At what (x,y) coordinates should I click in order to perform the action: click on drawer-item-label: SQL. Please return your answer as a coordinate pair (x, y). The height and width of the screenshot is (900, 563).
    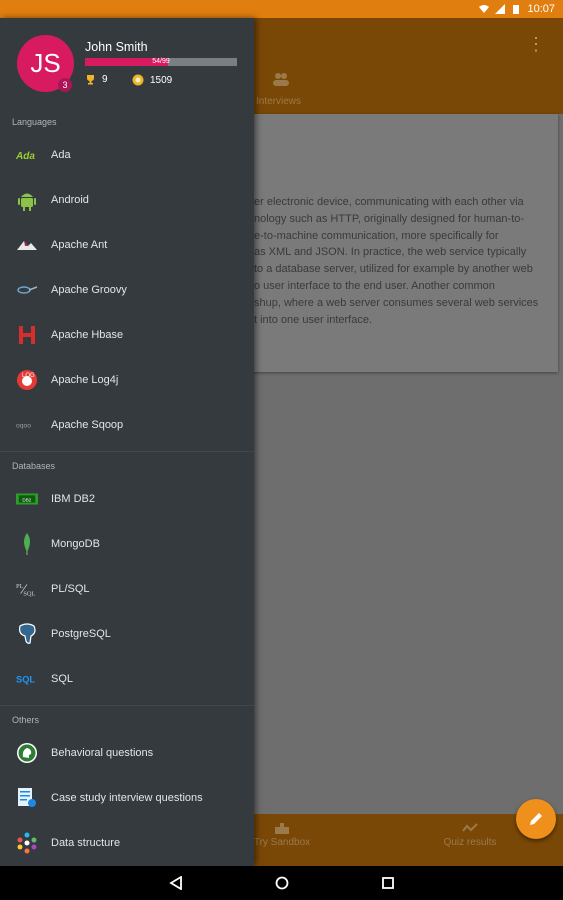
    Looking at the image, I should click on (62, 678).